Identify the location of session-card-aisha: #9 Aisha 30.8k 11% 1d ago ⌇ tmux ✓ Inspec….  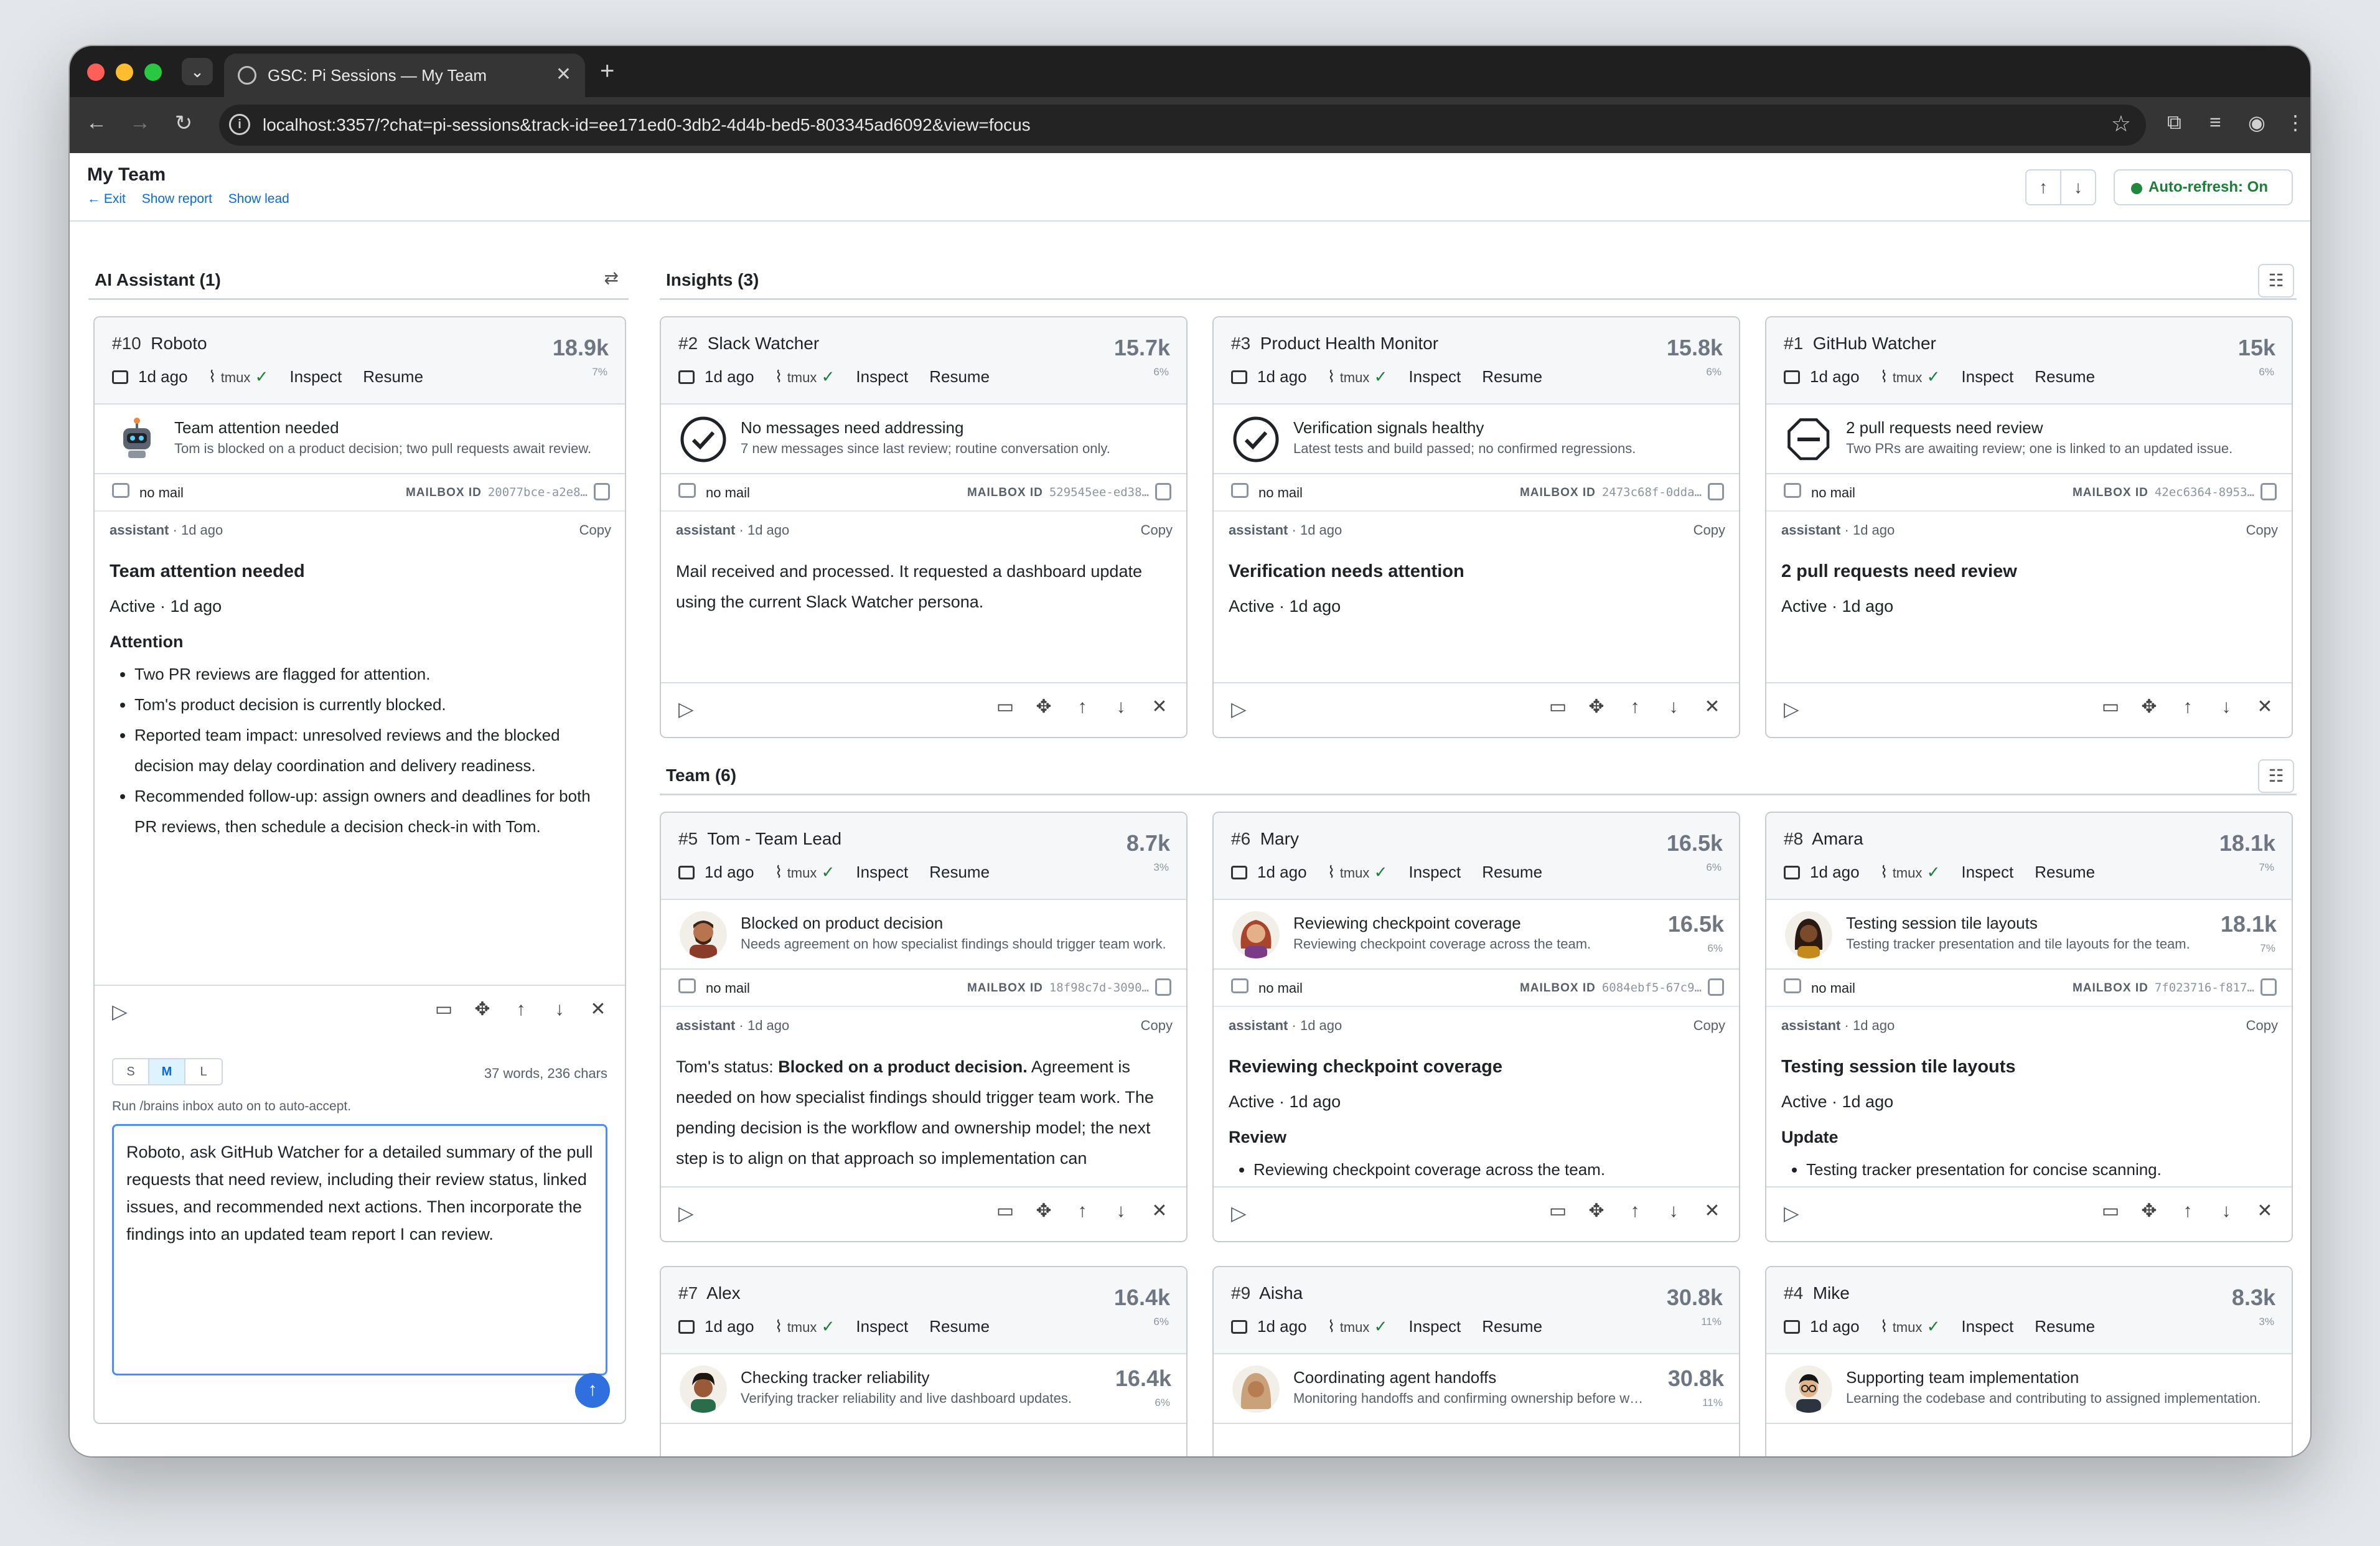
(1476, 1361).